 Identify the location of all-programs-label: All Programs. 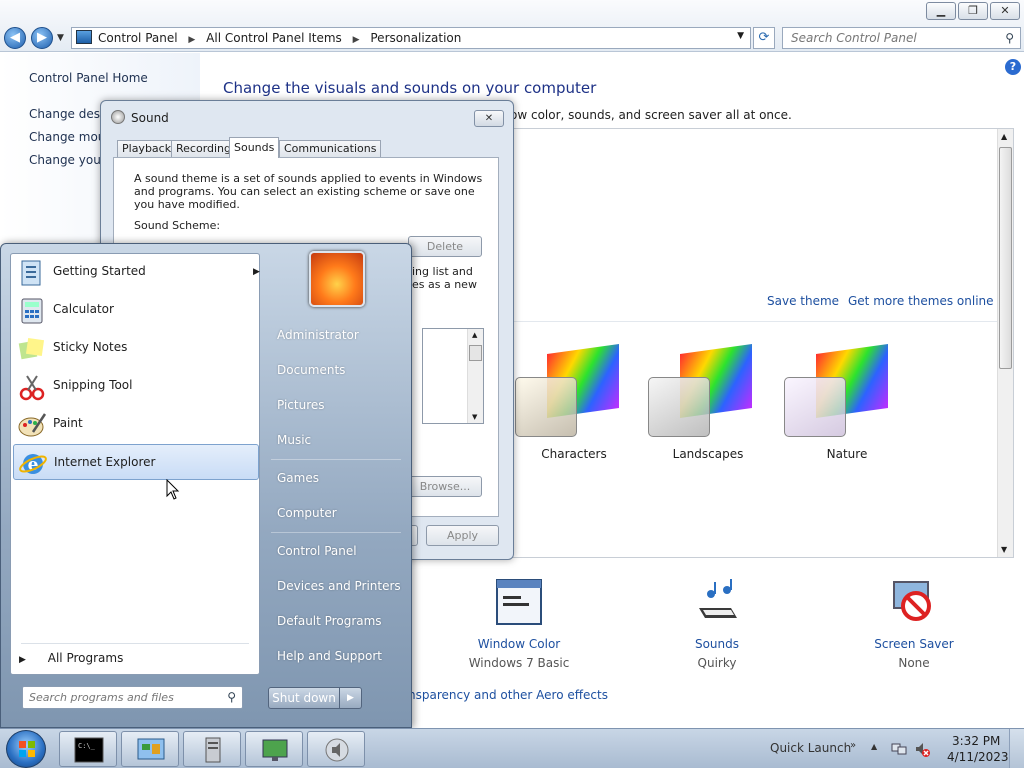
(85, 658).